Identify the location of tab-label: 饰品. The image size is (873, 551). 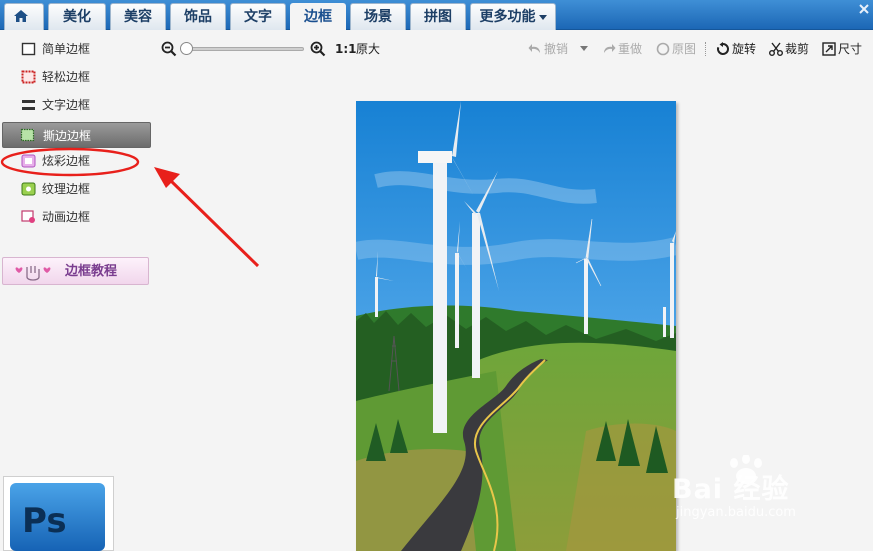
(198, 17).